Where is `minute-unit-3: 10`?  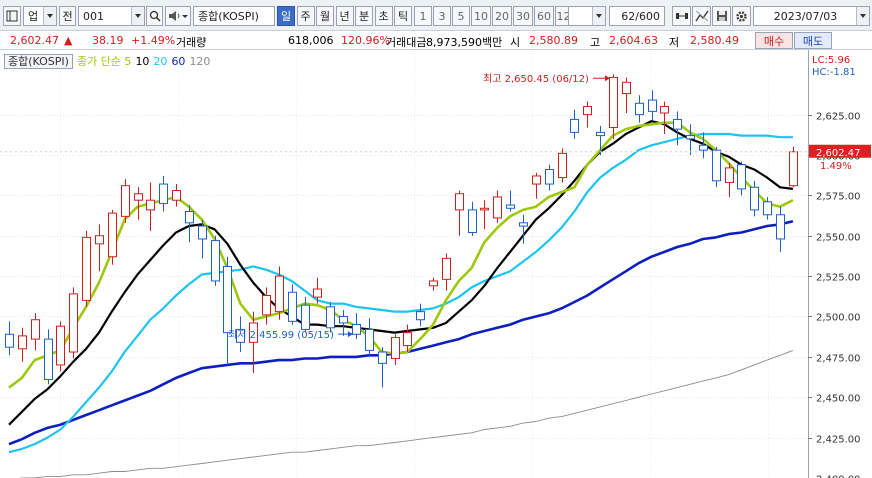 minute-unit-3: 10 is located at coordinates (481, 16).